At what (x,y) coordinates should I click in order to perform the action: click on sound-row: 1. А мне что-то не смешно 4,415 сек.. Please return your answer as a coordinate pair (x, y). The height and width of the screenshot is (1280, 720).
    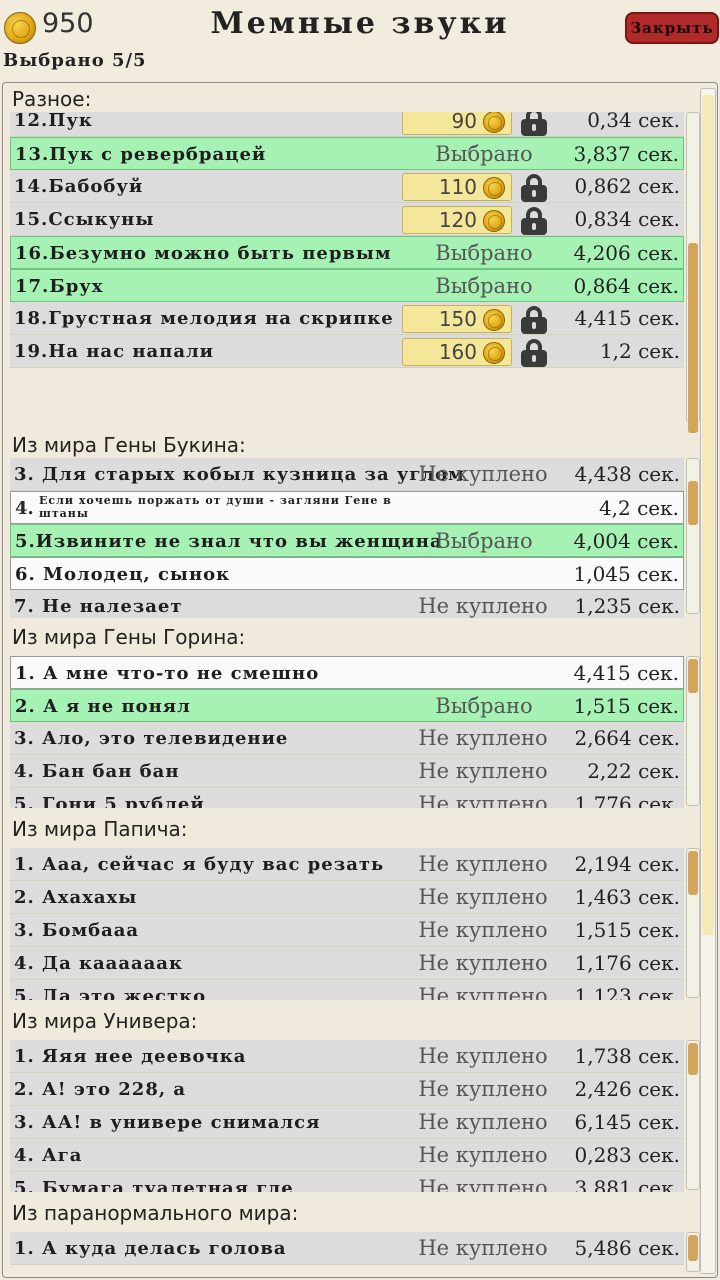
    Looking at the image, I should click on (347, 672).